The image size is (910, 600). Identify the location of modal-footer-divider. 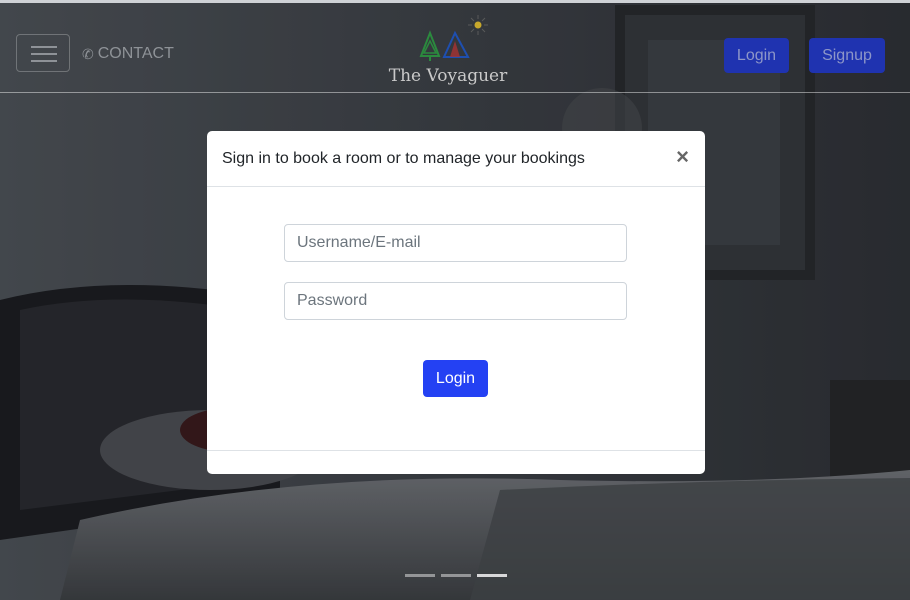
(456, 450).